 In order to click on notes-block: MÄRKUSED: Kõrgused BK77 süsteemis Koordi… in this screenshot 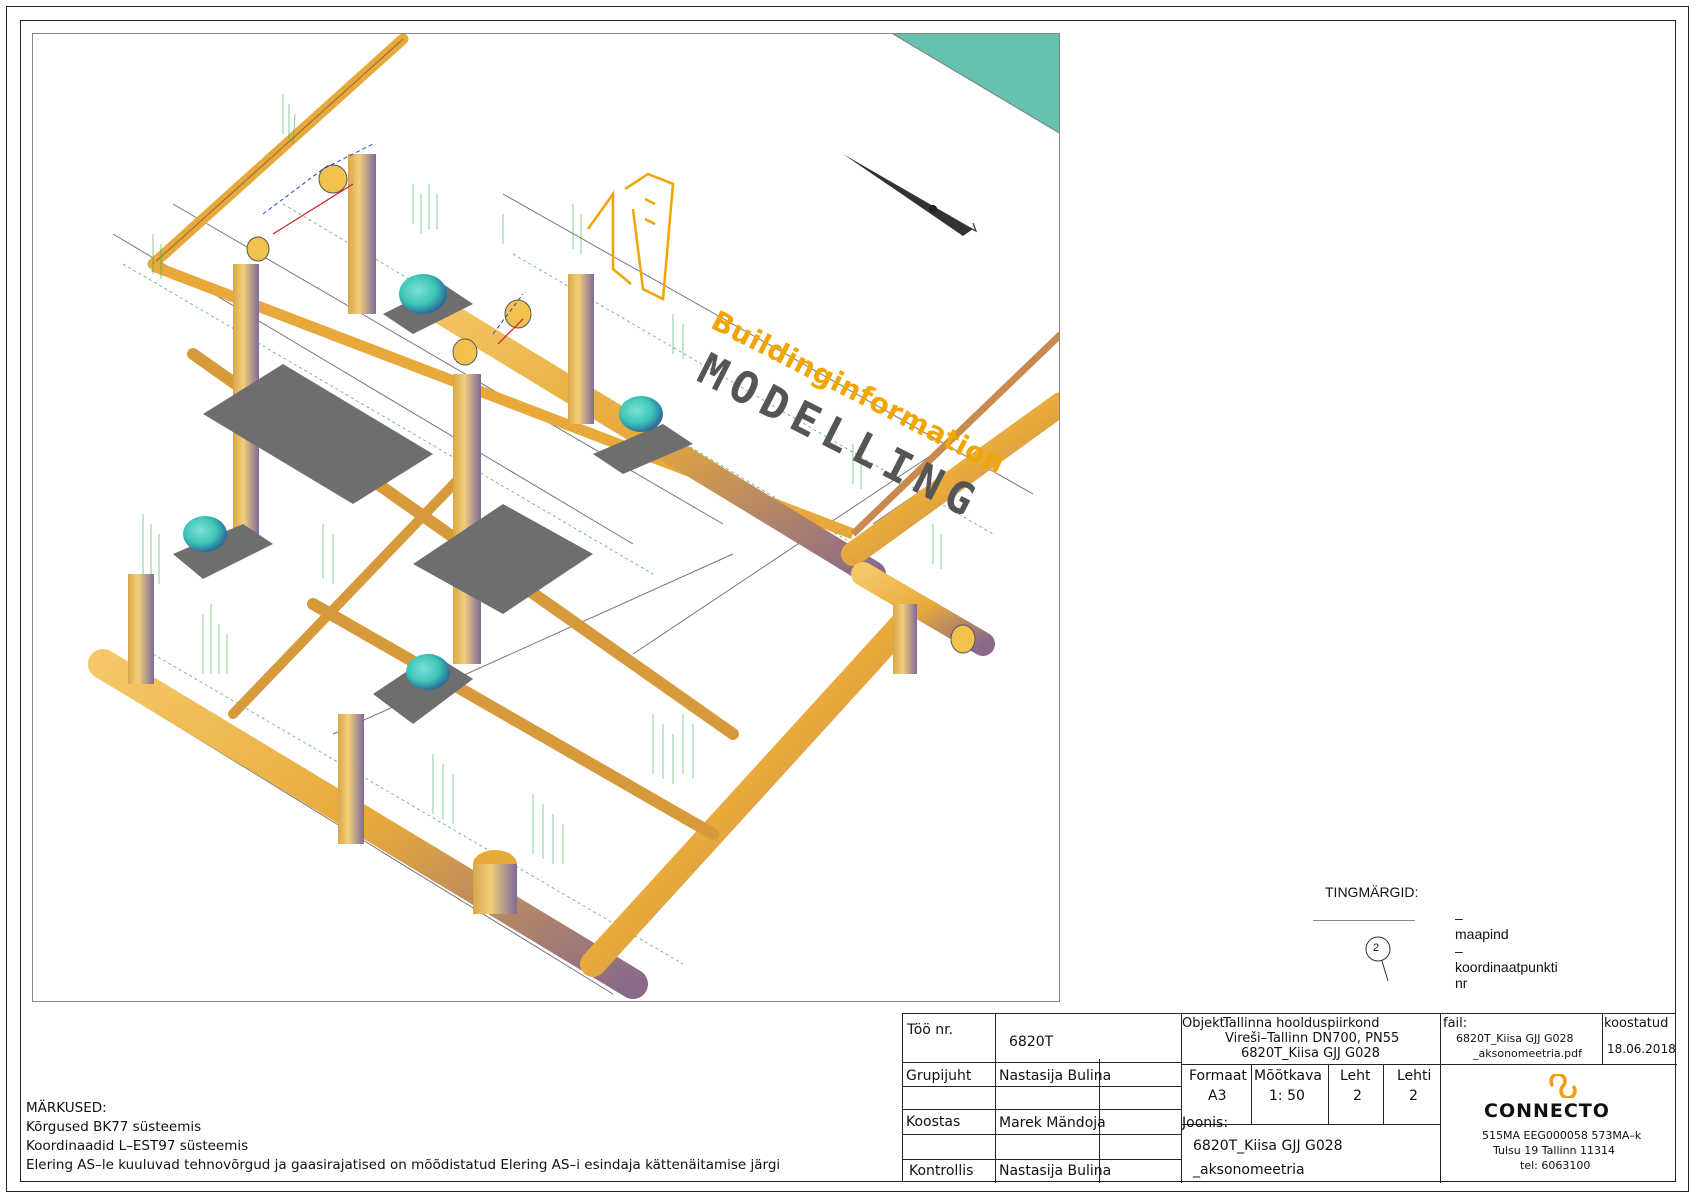, I will do `click(403, 1137)`.